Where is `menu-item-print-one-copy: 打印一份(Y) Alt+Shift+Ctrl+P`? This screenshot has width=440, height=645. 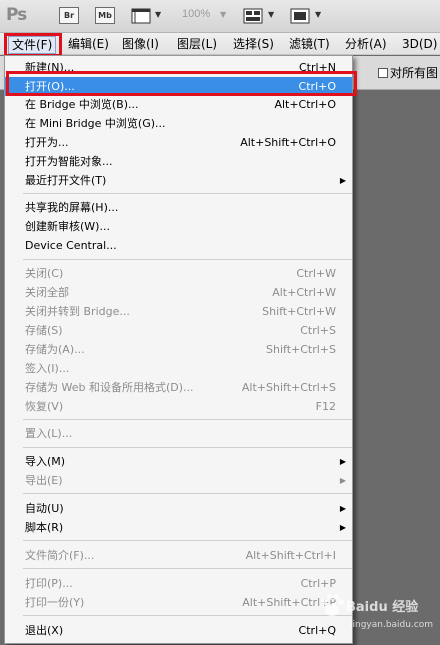
menu-item-print-one-copy: 打印一份(Y) Alt+Shift+Ctrl+P is located at coordinates (178, 602).